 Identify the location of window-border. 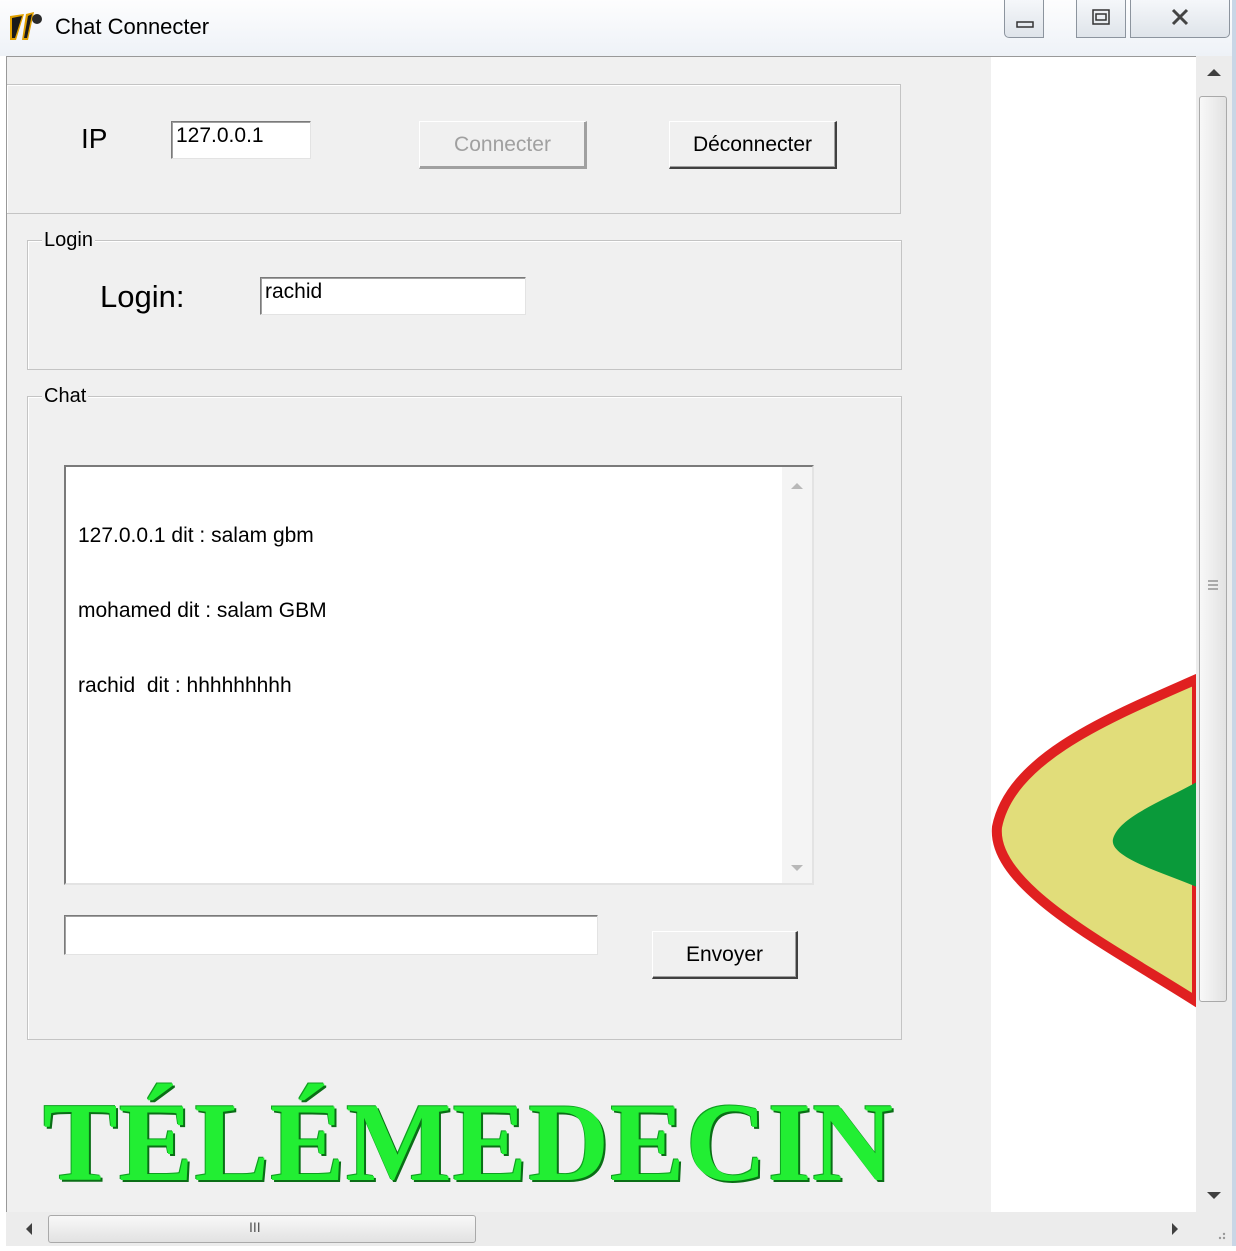
(1234, 623).